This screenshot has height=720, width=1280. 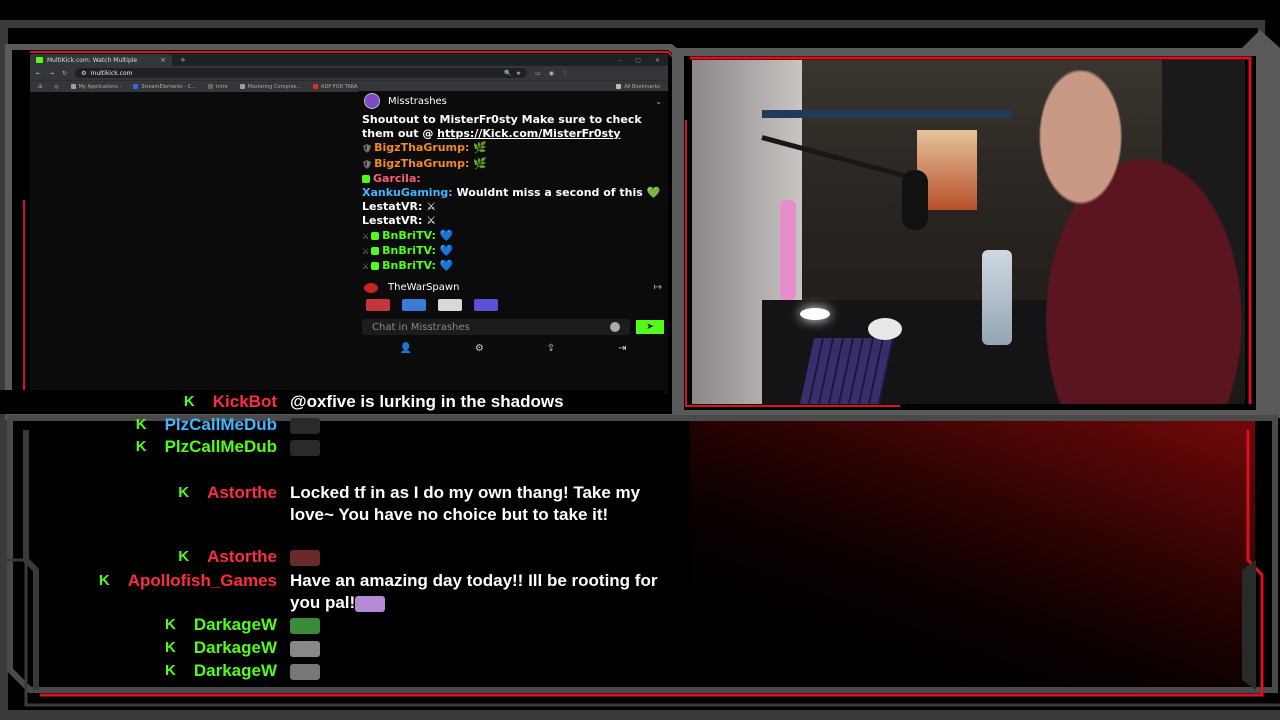 What do you see at coordinates (885, 329) in the screenshot?
I see `webcam-mouse` at bounding box center [885, 329].